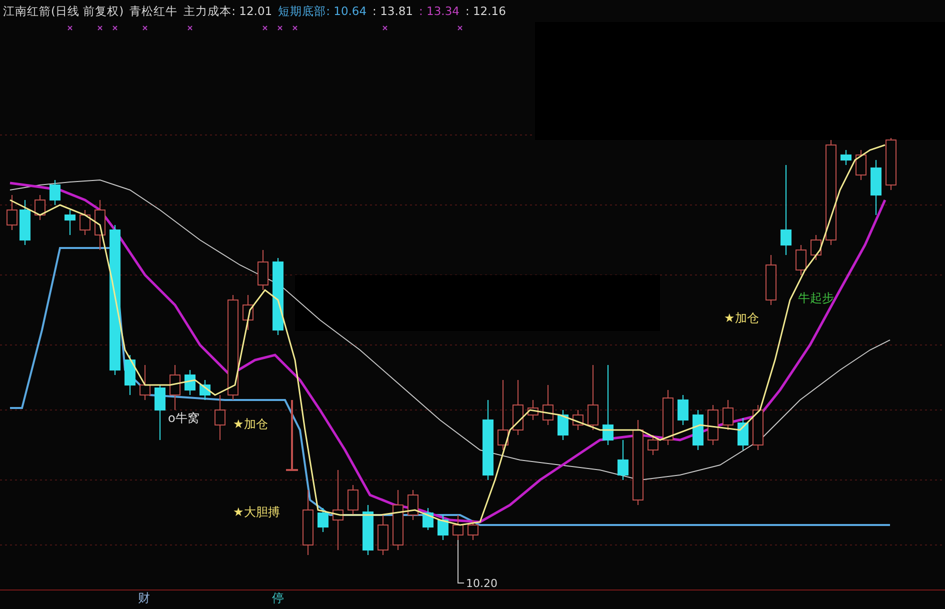 This screenshot has height=609, width=945. Describe the element at coordinates (482, 583) in the screenshot. I see `low-price-label: 10.20` at that location.